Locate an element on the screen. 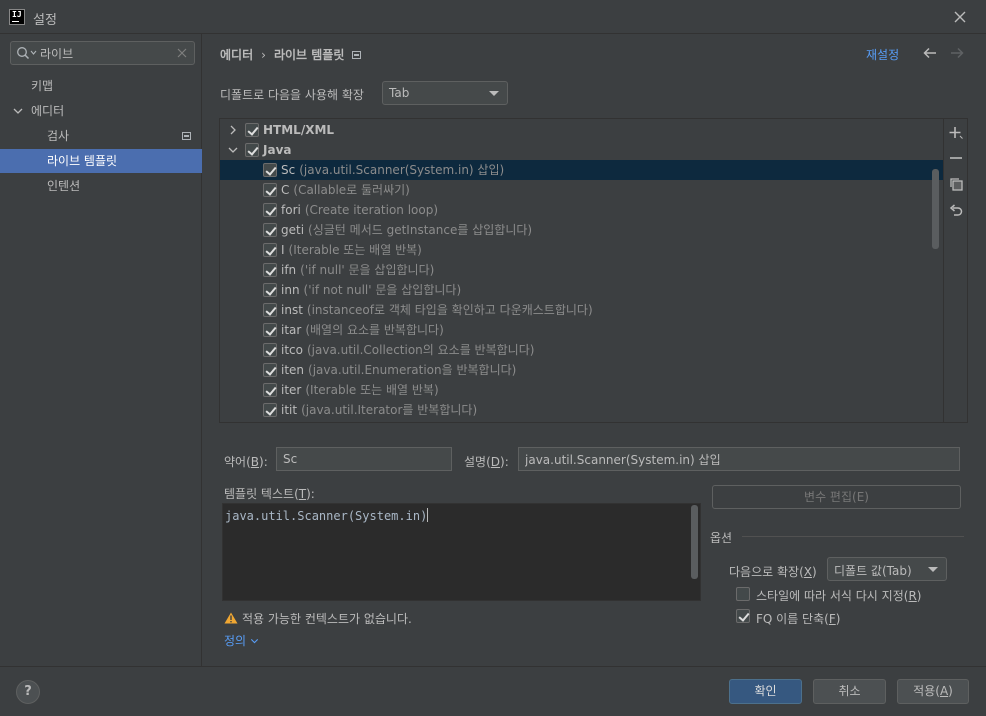  templates-toolbar is located at coordinates (955, 270).